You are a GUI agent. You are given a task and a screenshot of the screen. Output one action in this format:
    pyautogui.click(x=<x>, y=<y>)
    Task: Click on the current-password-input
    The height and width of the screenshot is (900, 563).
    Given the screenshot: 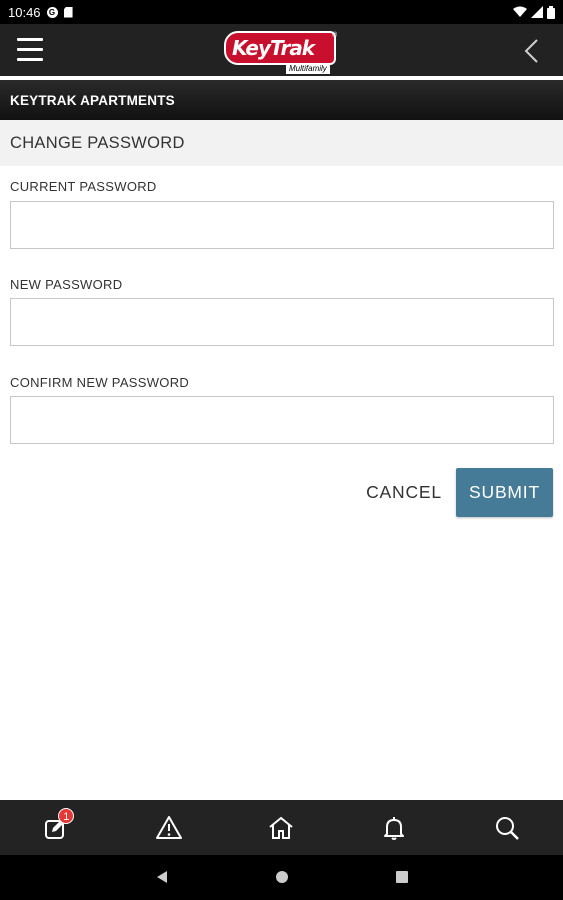 What is the action you would take?
    pyautogui.click(x=282, y=225)
    